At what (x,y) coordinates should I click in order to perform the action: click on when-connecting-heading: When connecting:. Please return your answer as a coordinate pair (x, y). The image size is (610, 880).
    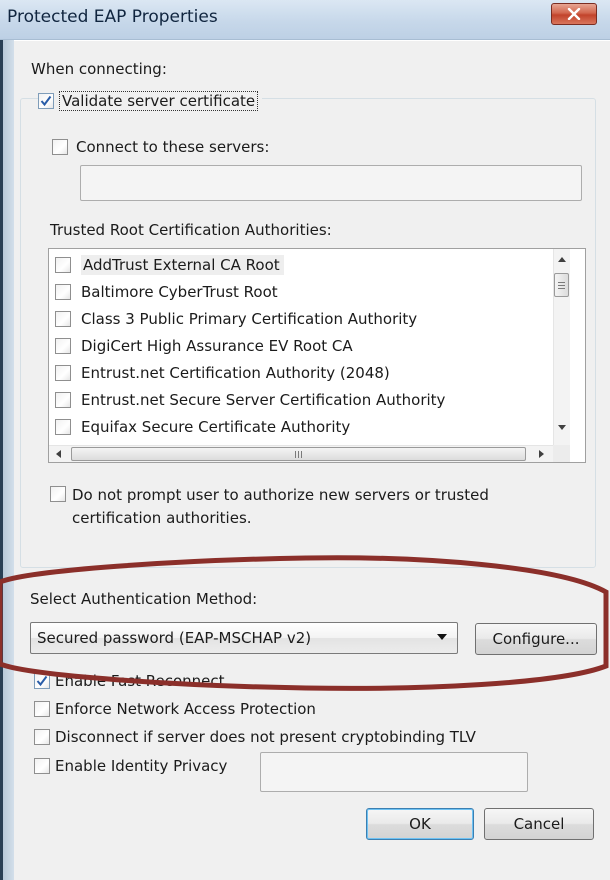
    Looking at the image, I should click on (99, 69).